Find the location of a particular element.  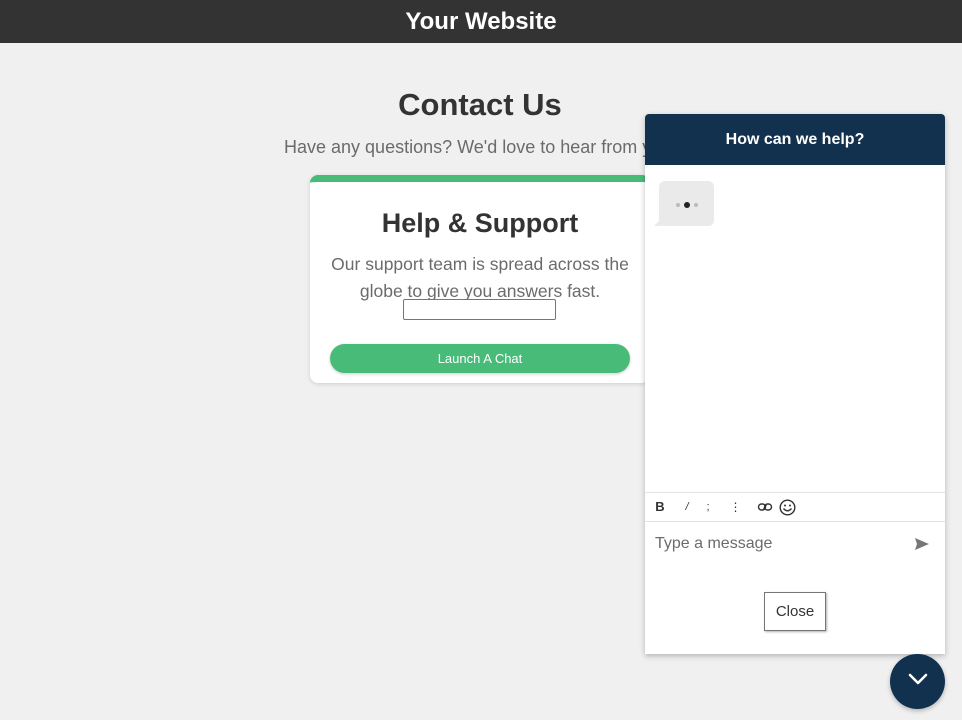

site-header: Your Website is located at coordinates (481, 21).